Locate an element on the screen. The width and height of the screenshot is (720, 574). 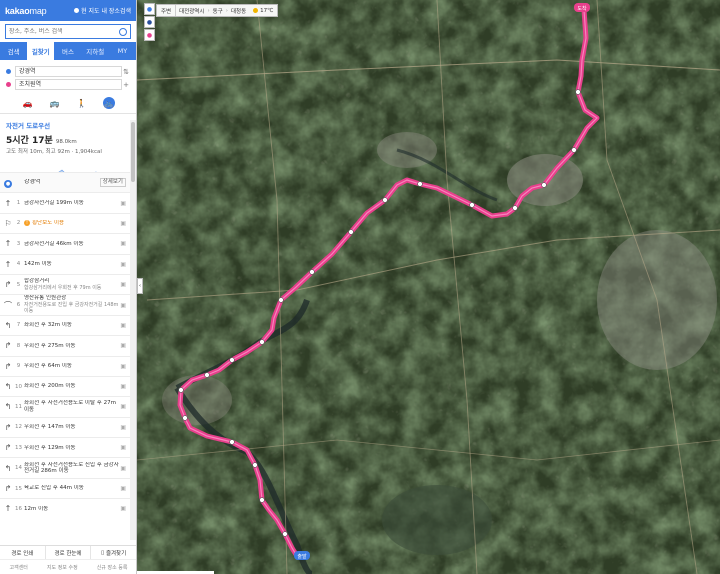
route-step-row: ↱ 8 우회전 후 275m 이동 ▣ is located at coordinates (65, 345).